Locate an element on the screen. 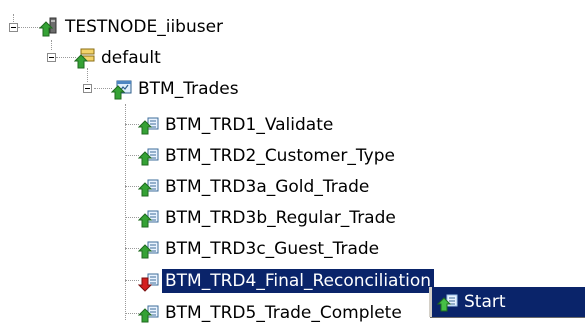  tree-node-application: BTM_Trades is located at coordinates (176, 89).